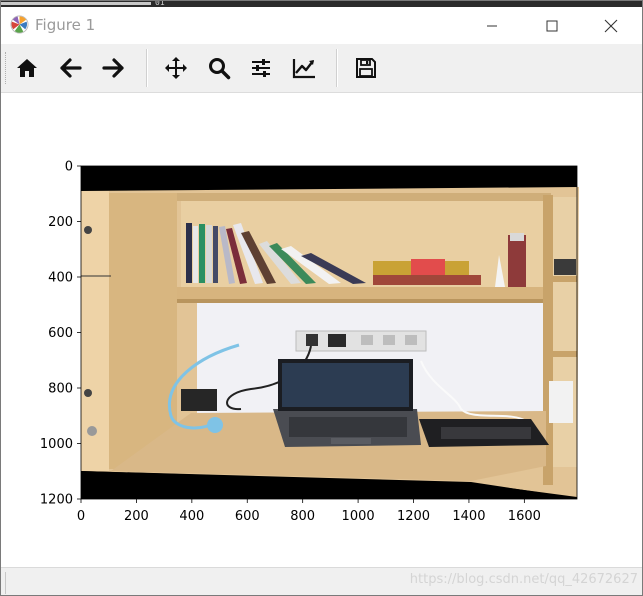  I want to click on x-tick-label: 1600, so click(524, 516).